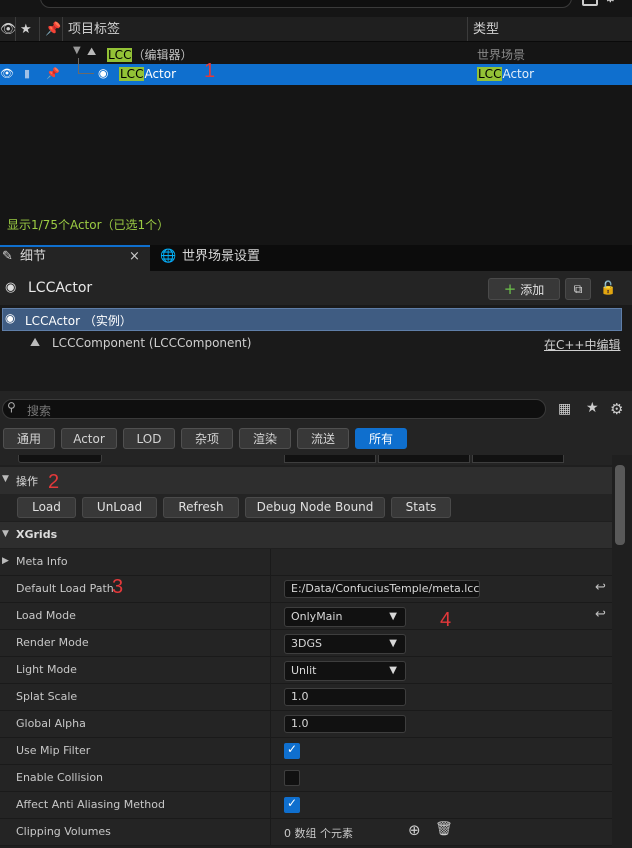 The image size is (632, 848). Describe the element at coordinates (312, 319) in the screenshot. I see `instance-row: ◉ LCCActor （实例）` at that location.